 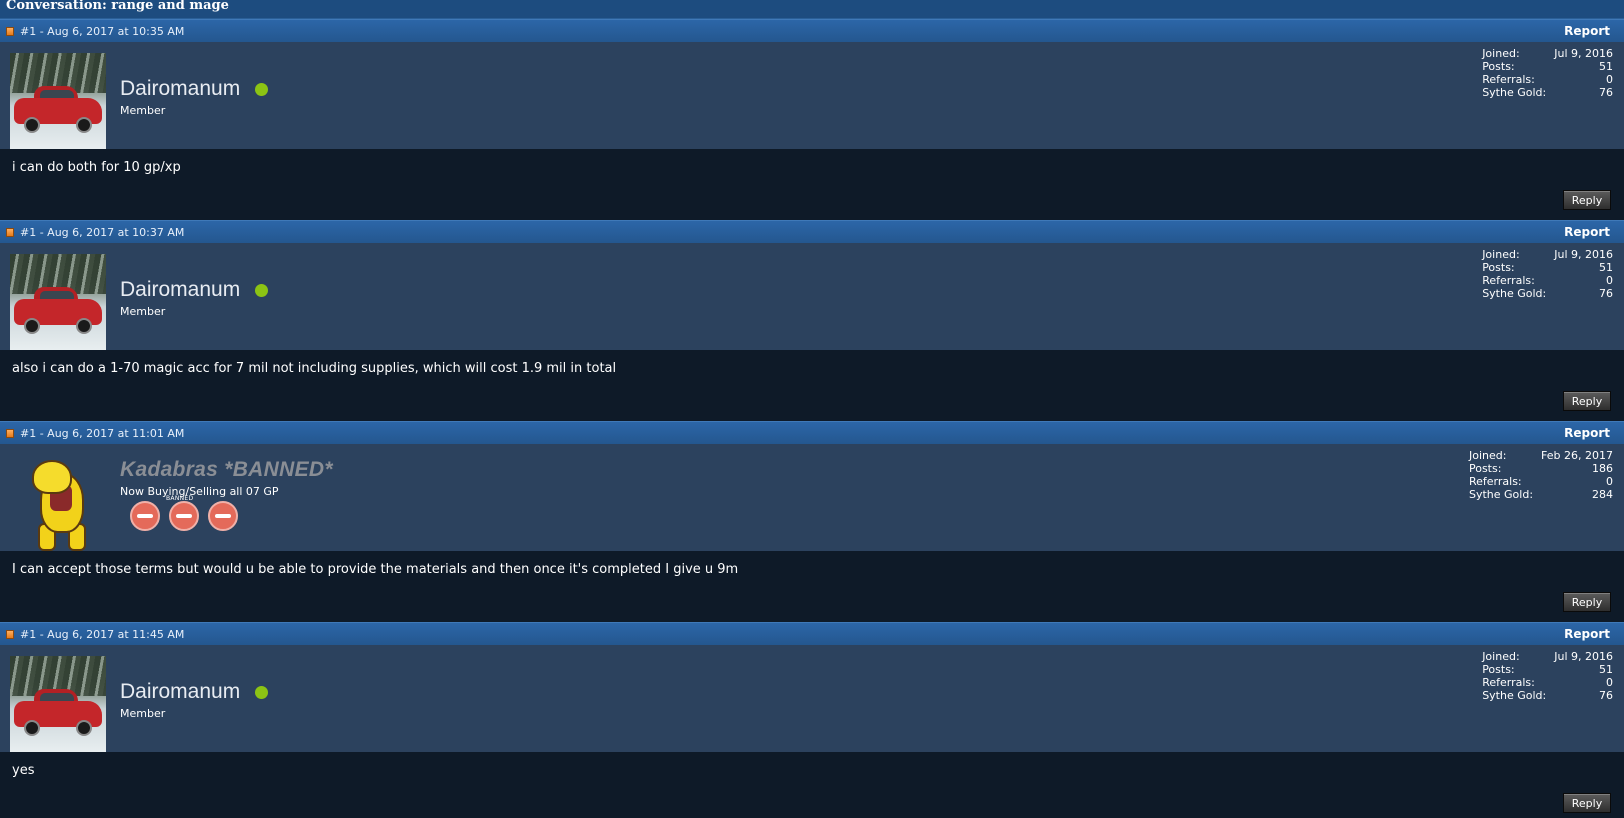 I want to click on post-meta: #1 - Aug 6, 2017 at 11:01 AM, so click(x=102, y=433).